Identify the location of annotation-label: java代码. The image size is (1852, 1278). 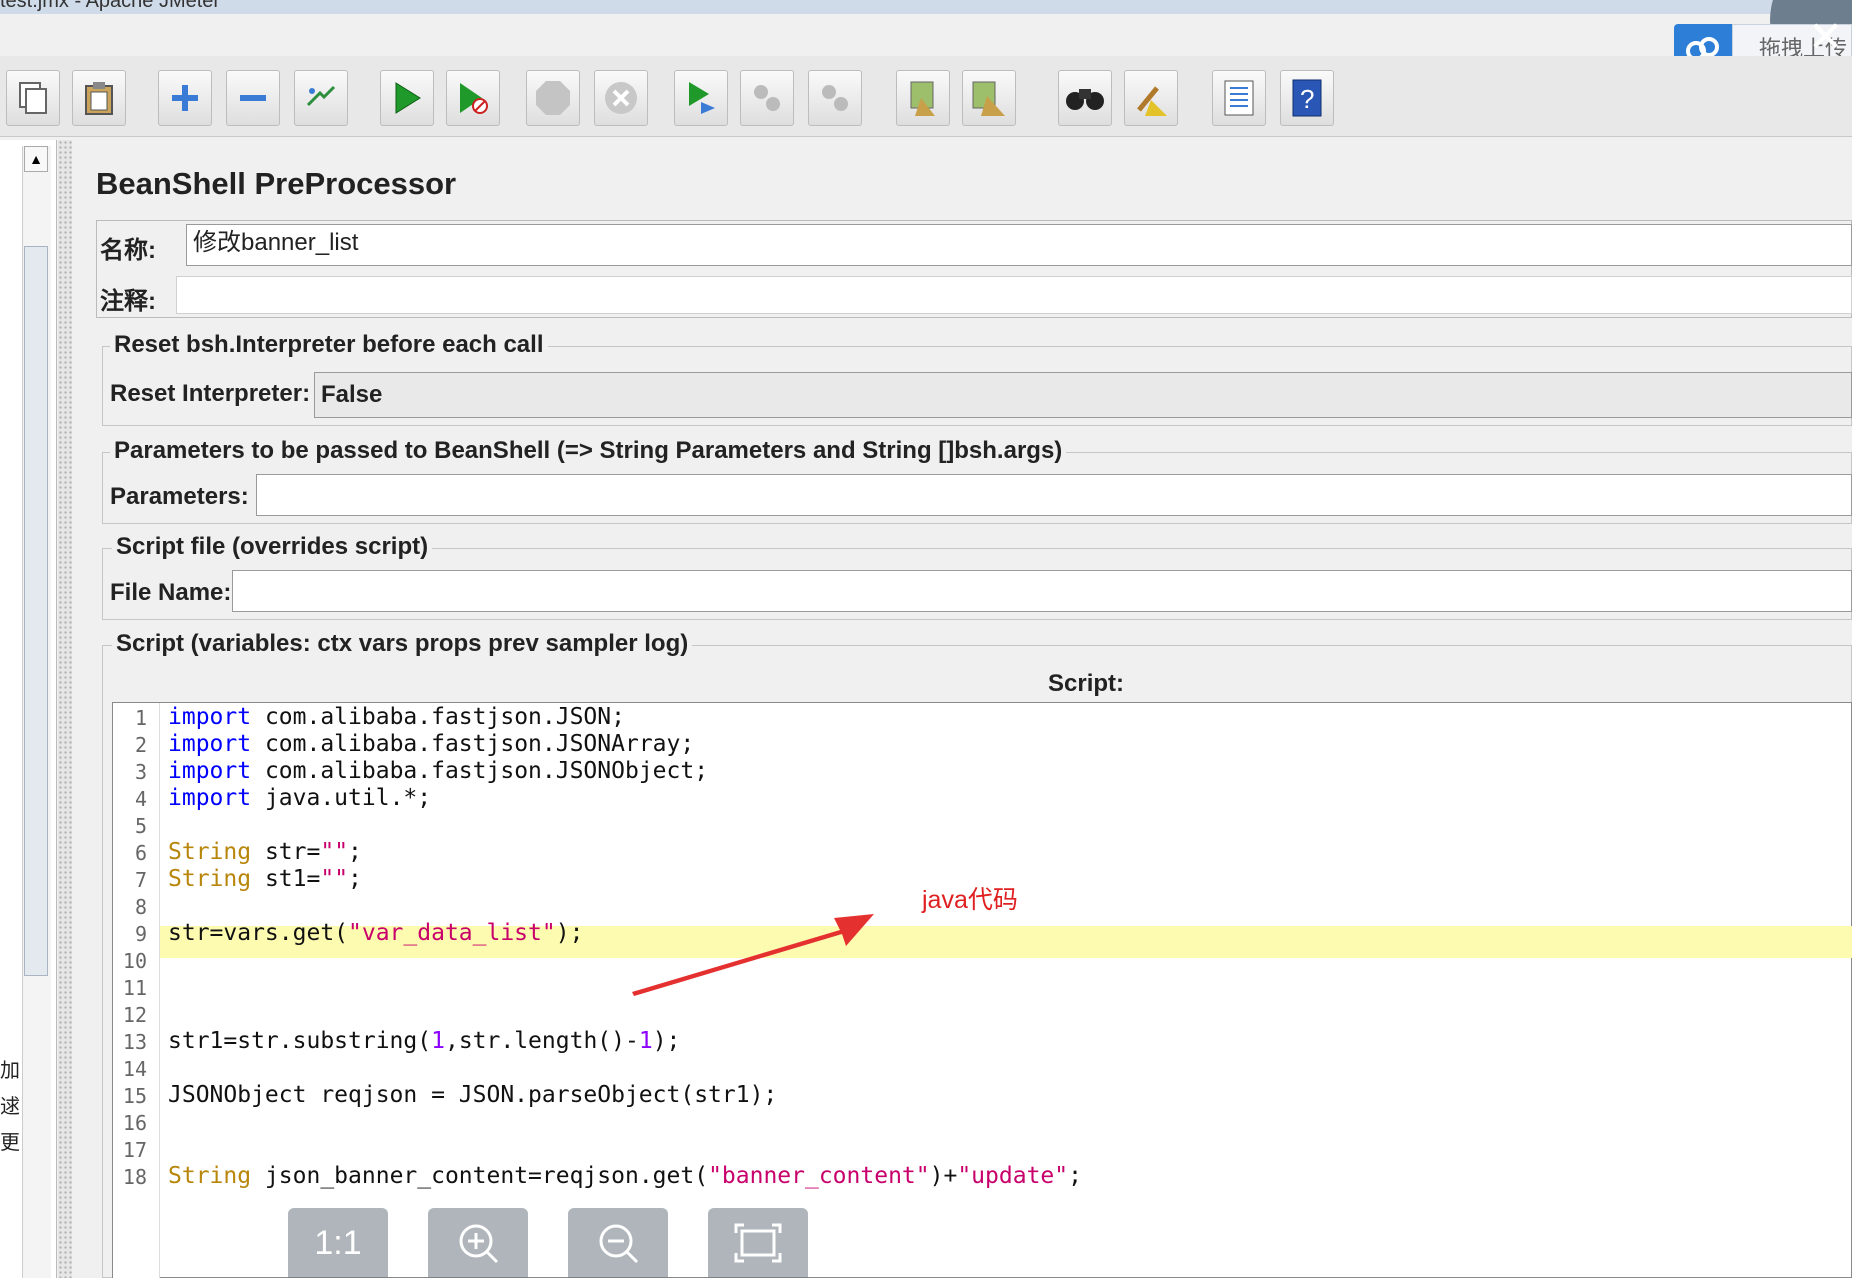
(970, 900).